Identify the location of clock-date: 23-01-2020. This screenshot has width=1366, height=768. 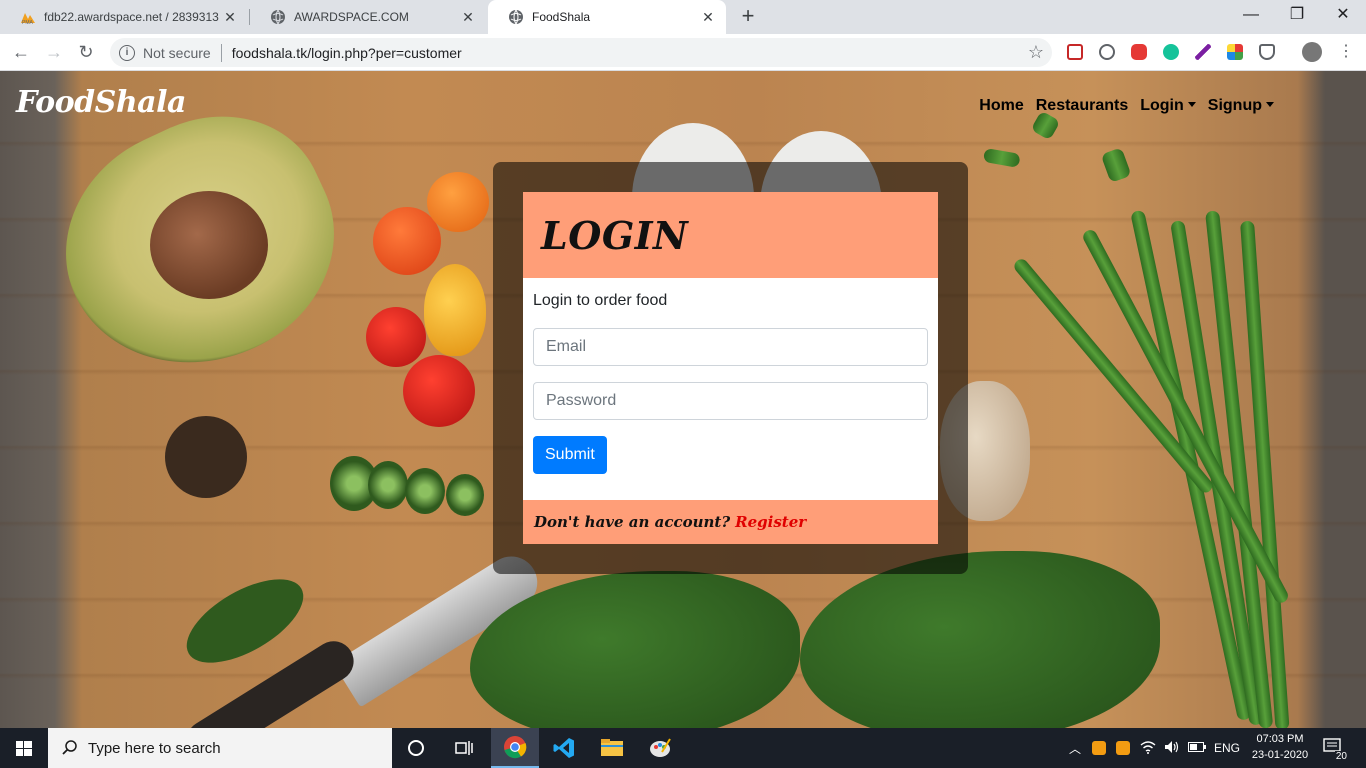
(1280, 755).